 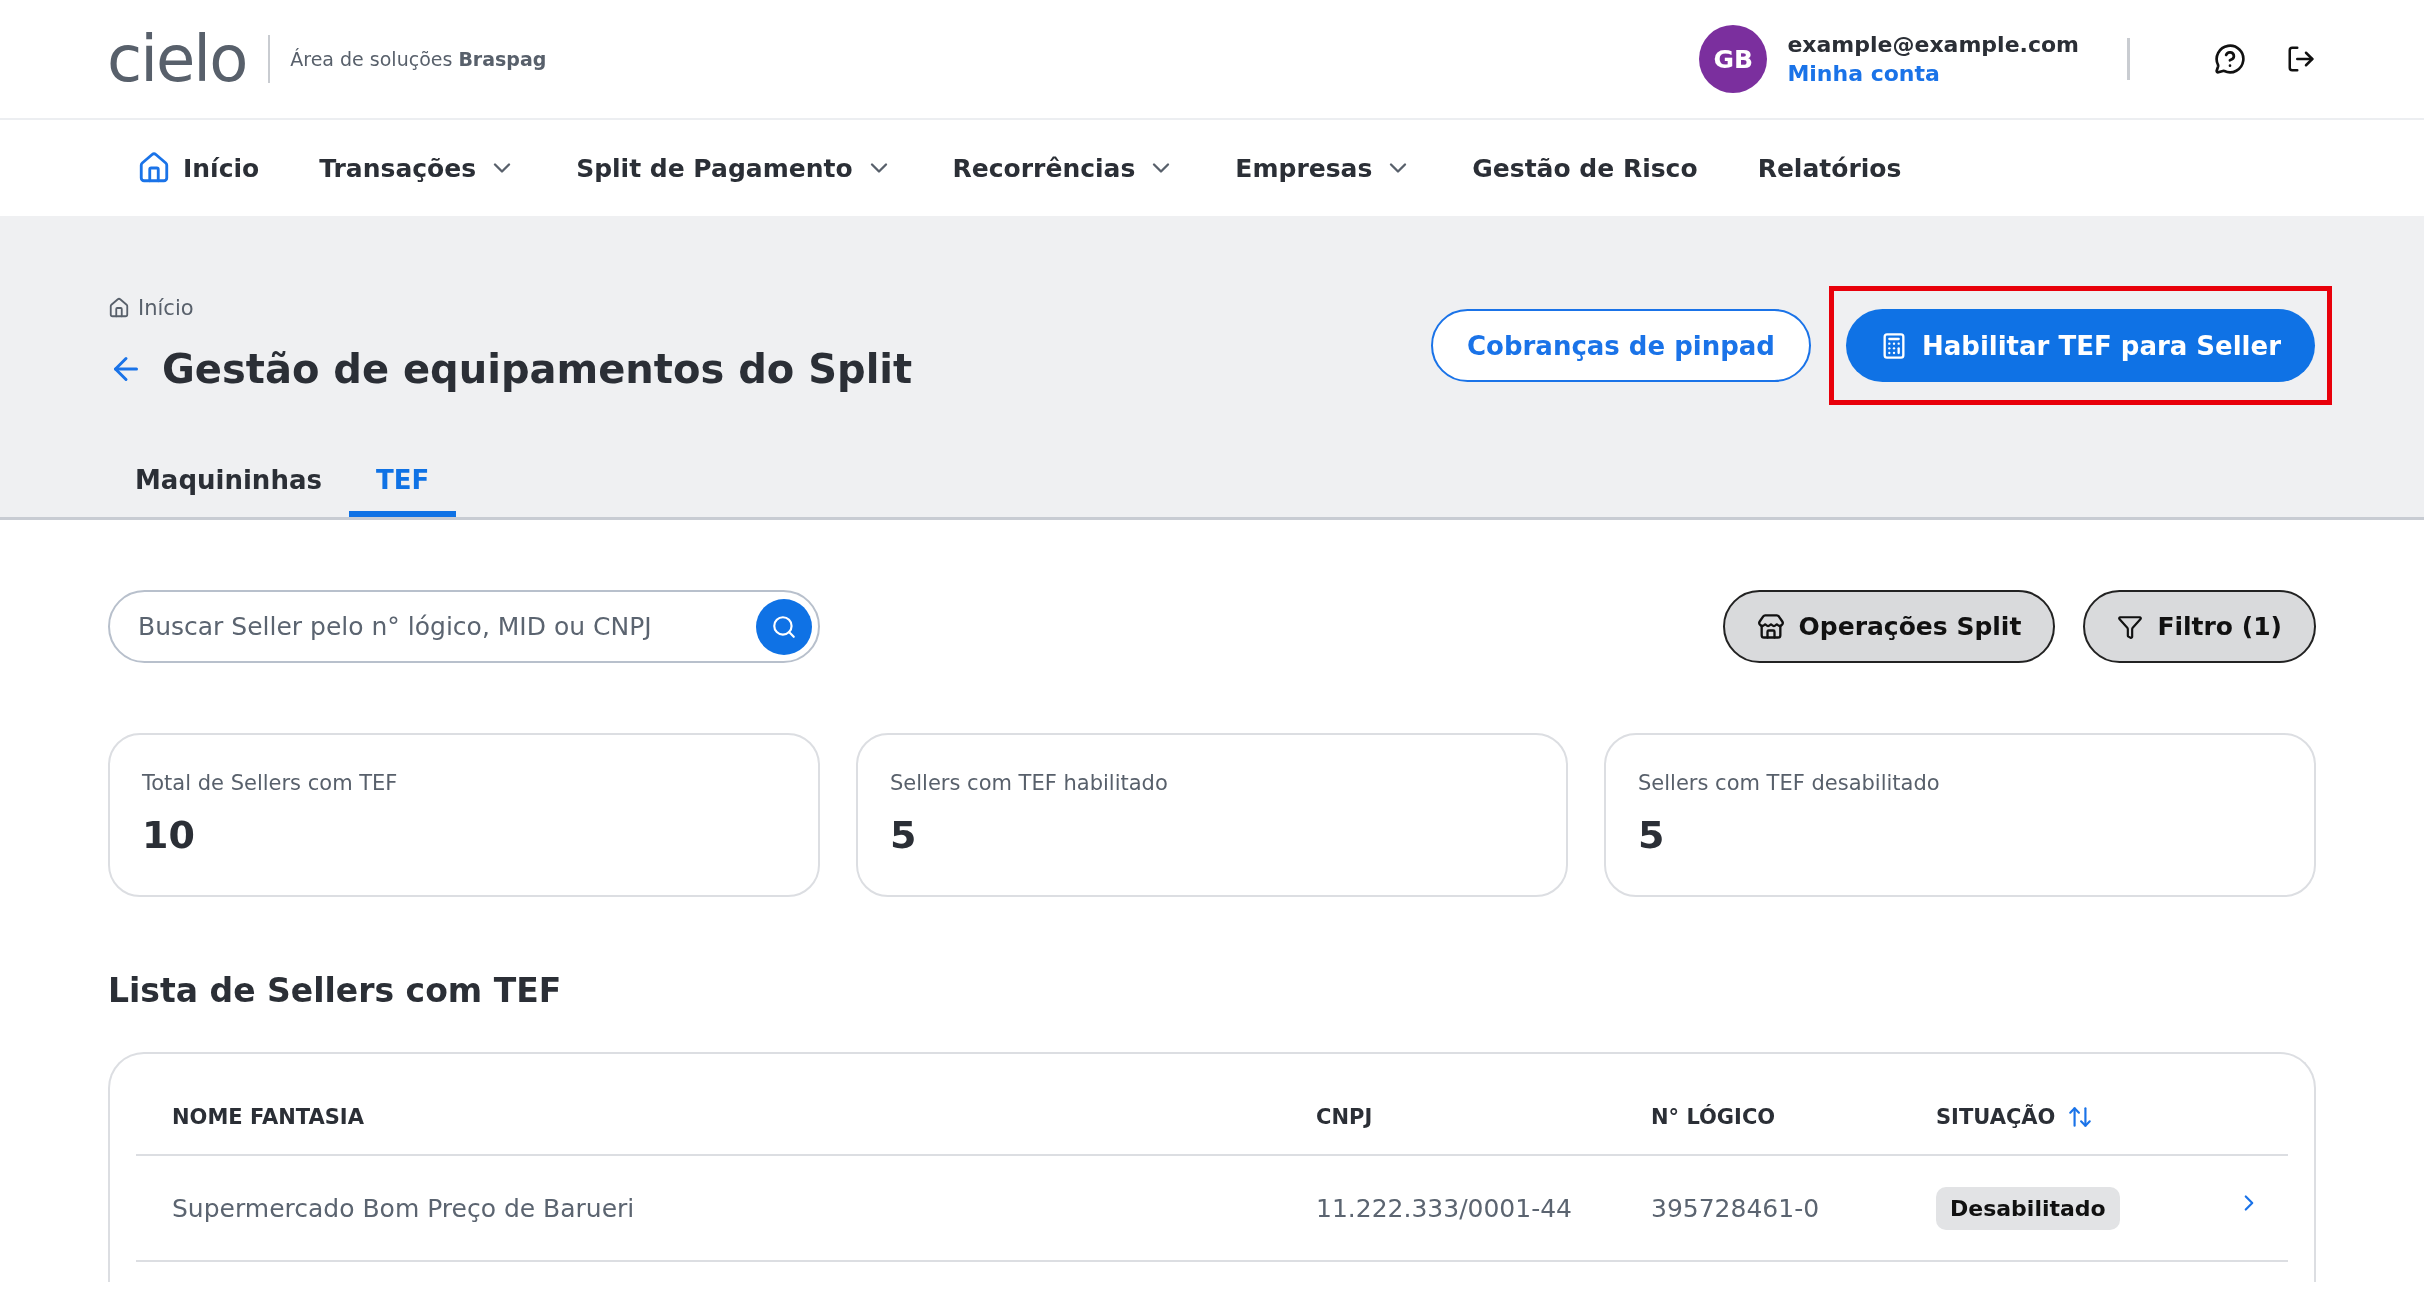 What do you see at coordinates (2080, 1117) in the screenshot?
I see `sort-icon` at bounding box center [2080, 1117].